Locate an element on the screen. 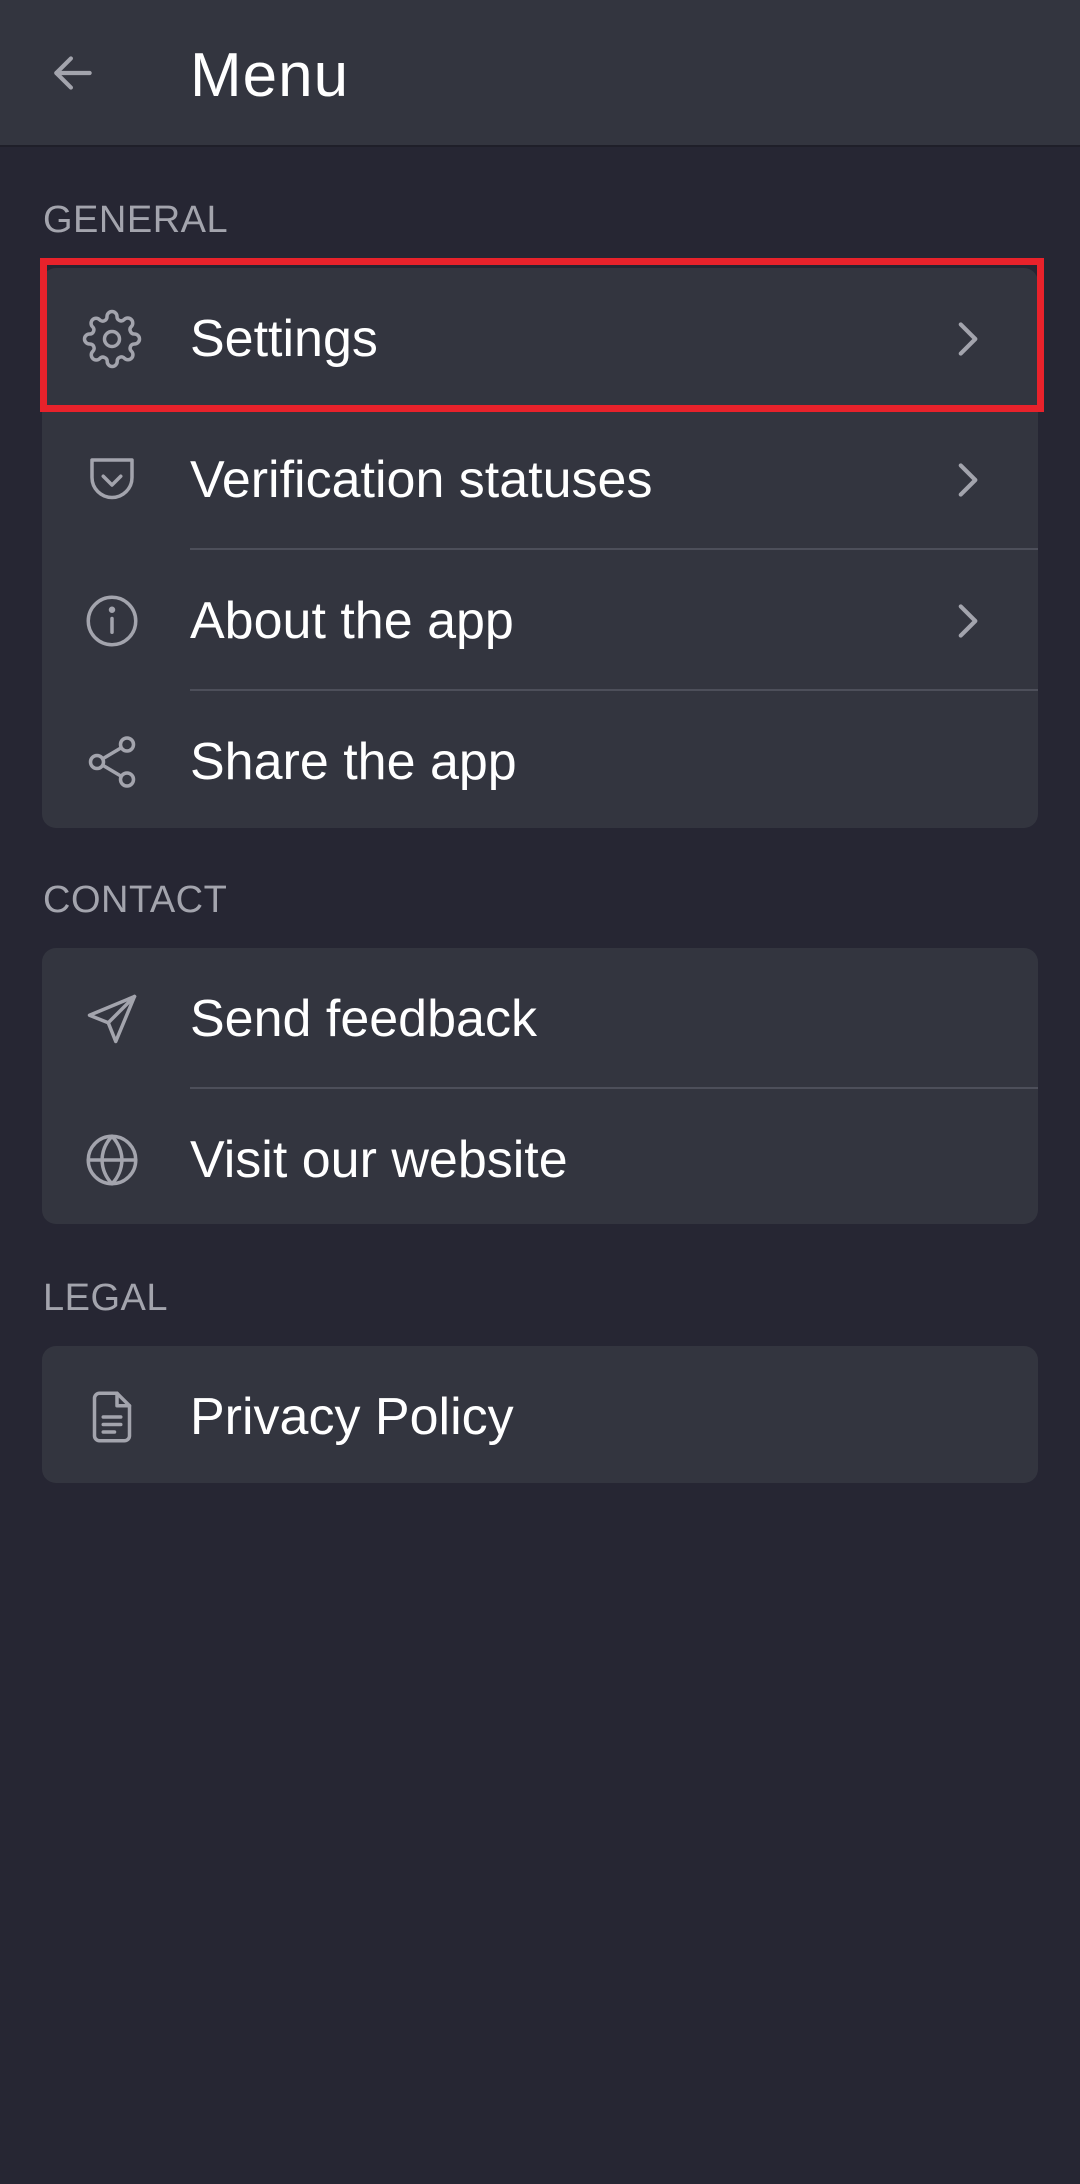  globe-icon is located at coordinates (112, 1160).